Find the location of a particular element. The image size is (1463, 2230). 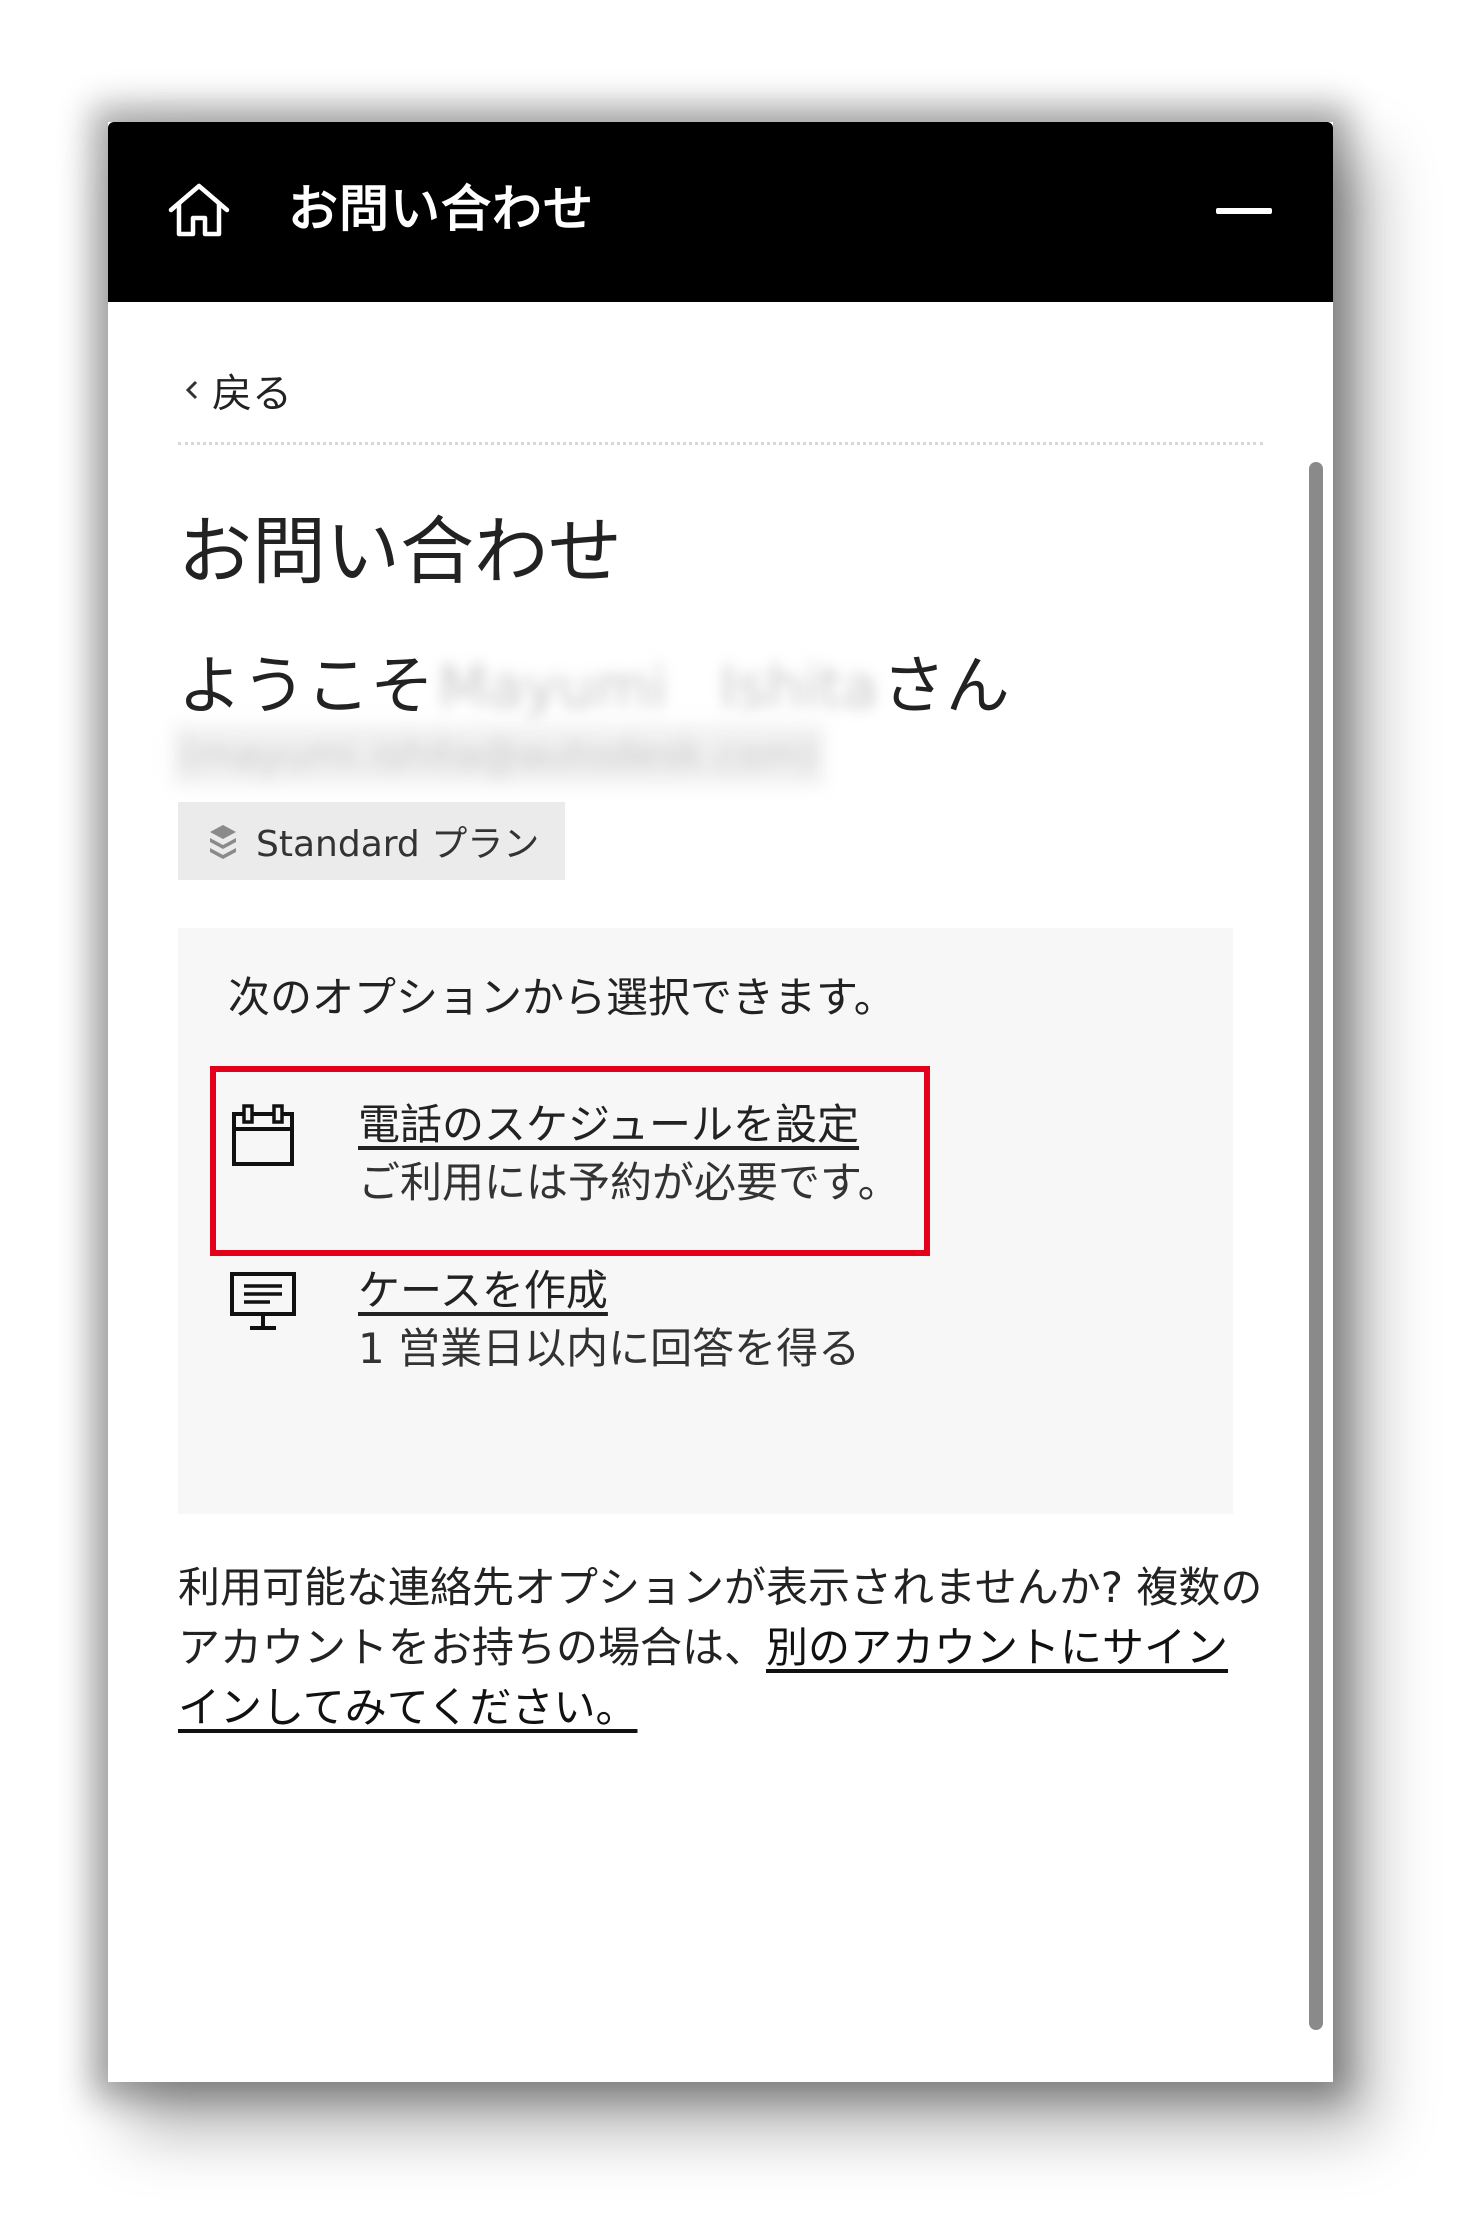

option-schedule-call: 電話のスケジュールを設定 ご利用には予約が必要です。 is located at coordinates (564, 1154).